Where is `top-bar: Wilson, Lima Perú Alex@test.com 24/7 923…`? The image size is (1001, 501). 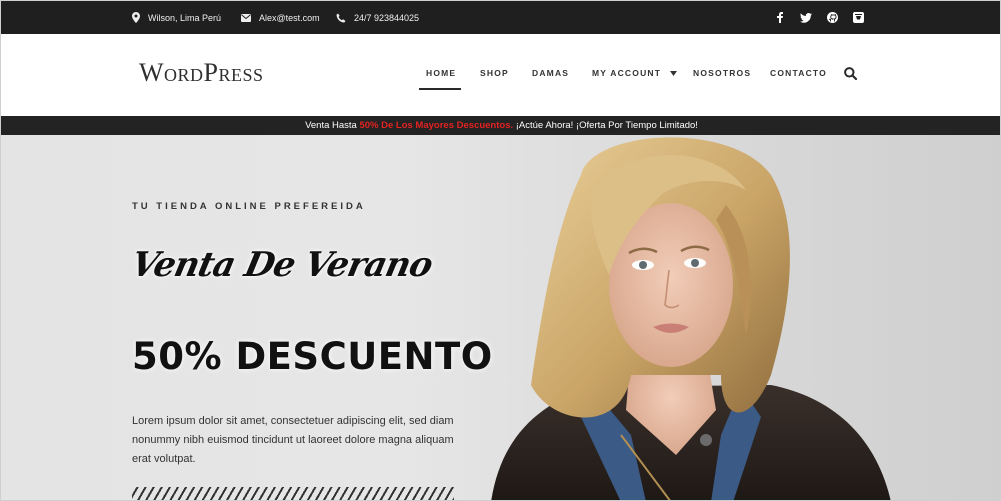
top-bar: Wilson, Lima Perú Alex@test.com 24/7 923… is located at coordinates (500, 17).